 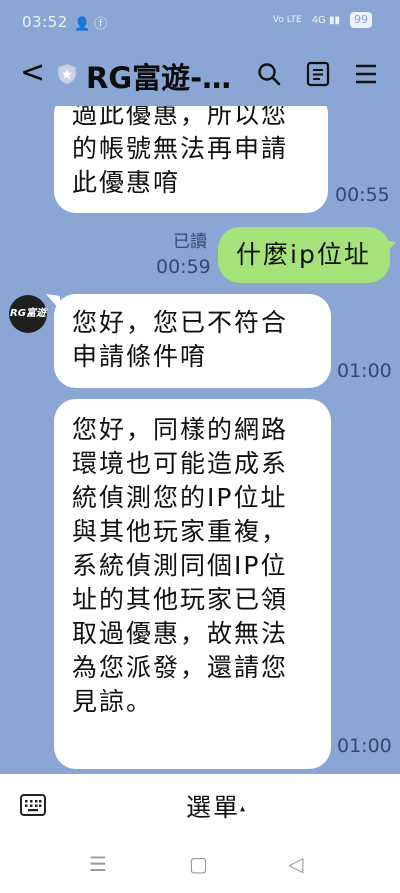 I want to click on person-icon: 👤, so click(x=84, y=24).